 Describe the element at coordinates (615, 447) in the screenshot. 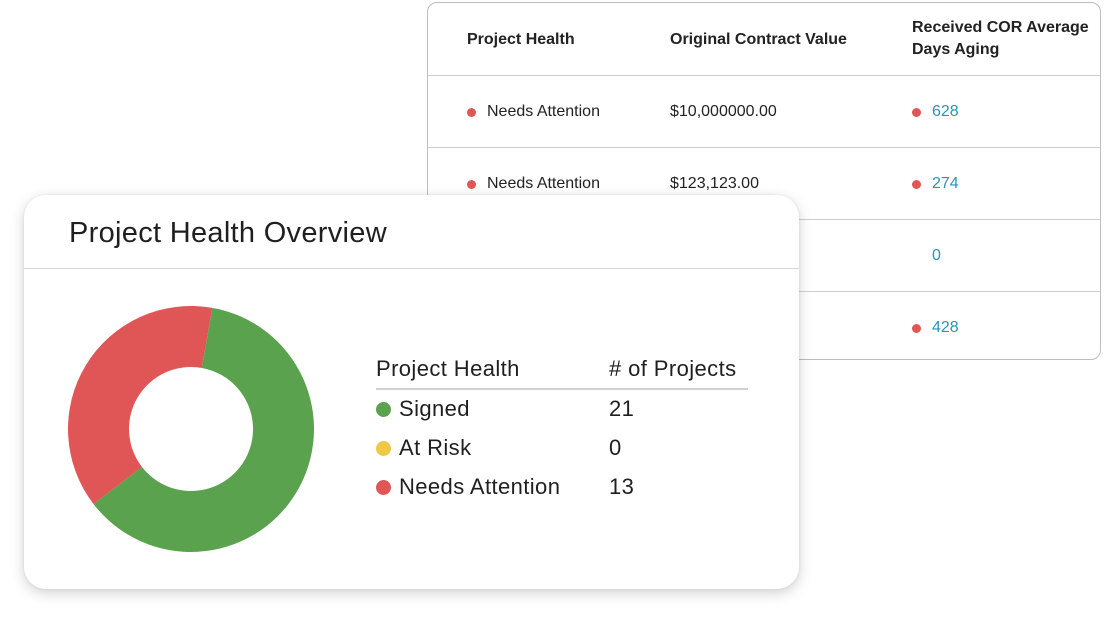

I see `legend-count: 0` at that location.